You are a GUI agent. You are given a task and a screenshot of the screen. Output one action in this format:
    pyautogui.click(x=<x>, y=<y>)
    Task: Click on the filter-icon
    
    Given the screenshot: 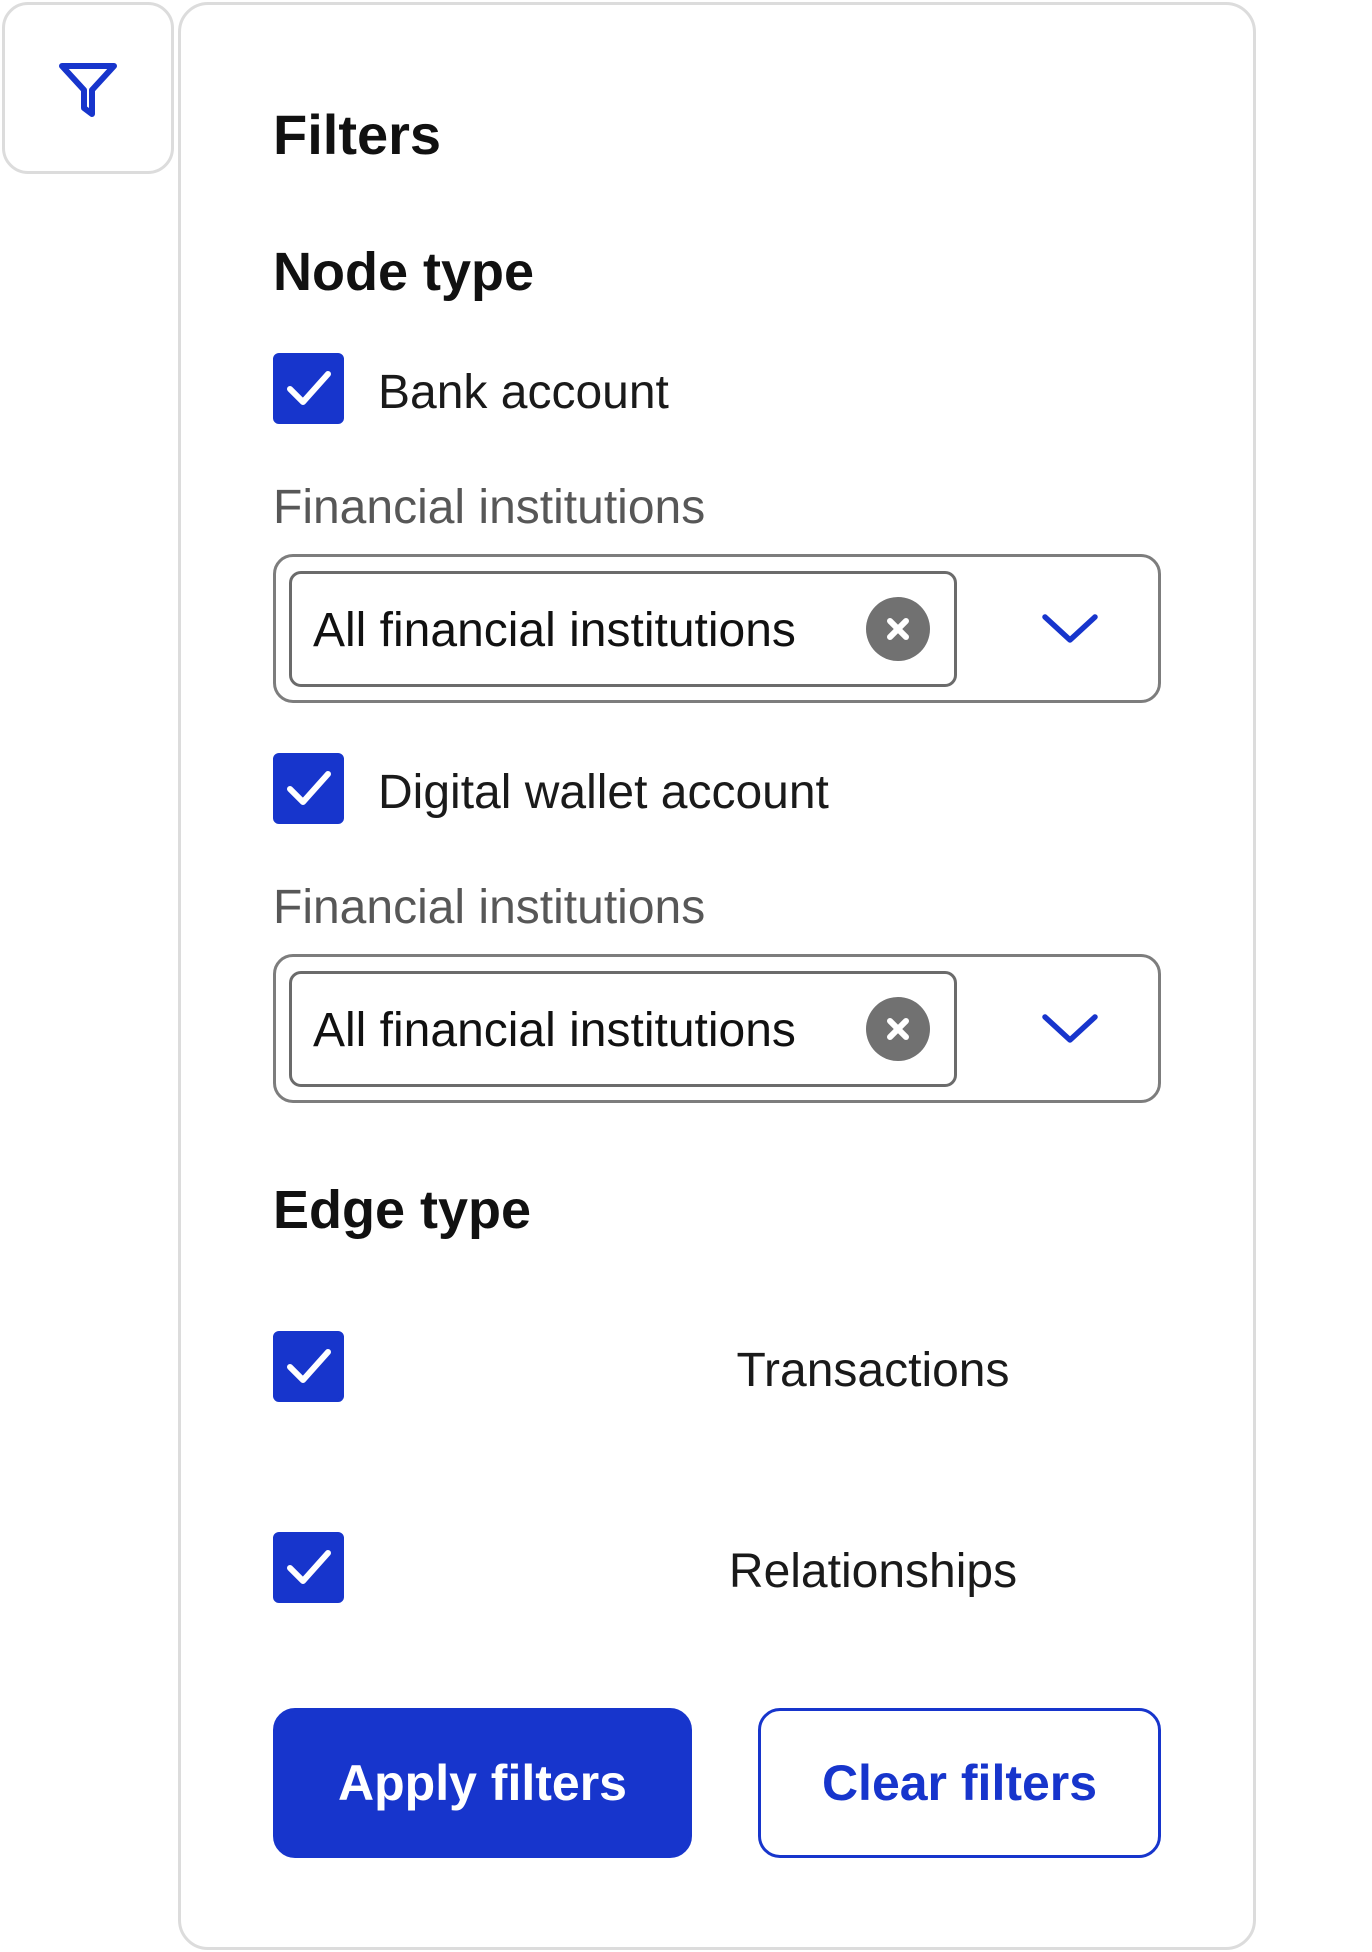 What is the action you would take?
    pyautogui.click(x=88, y=90)
    